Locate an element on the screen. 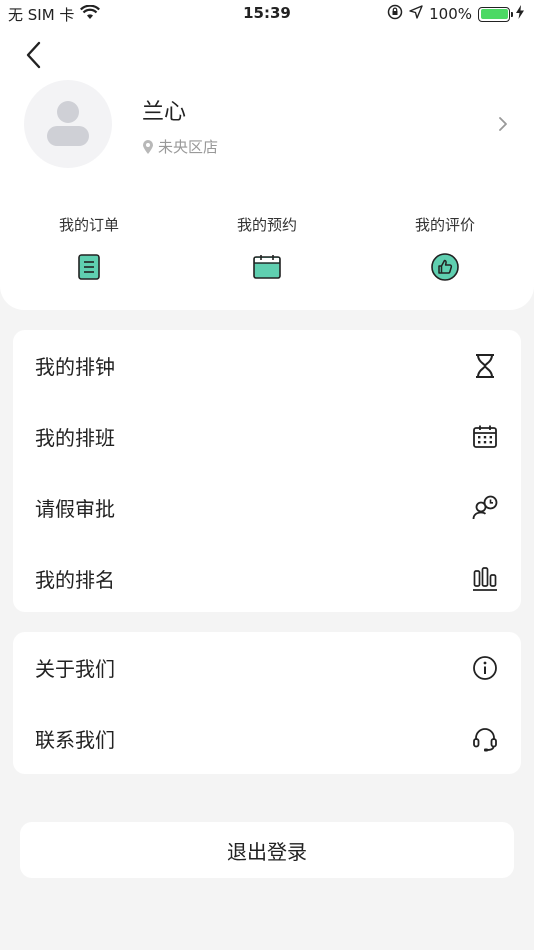 The width and height of the screenshot is (534, 950). store-location: 未央区店 is located at coordinates (180, 146).